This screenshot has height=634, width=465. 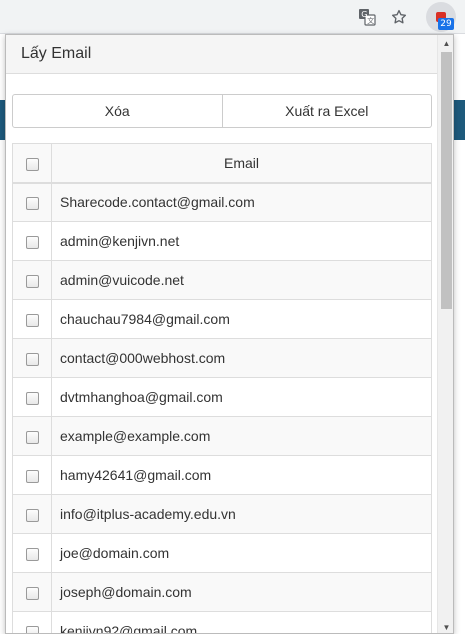 I want to click on extension-badge: 29, so click(x=446, y=24).